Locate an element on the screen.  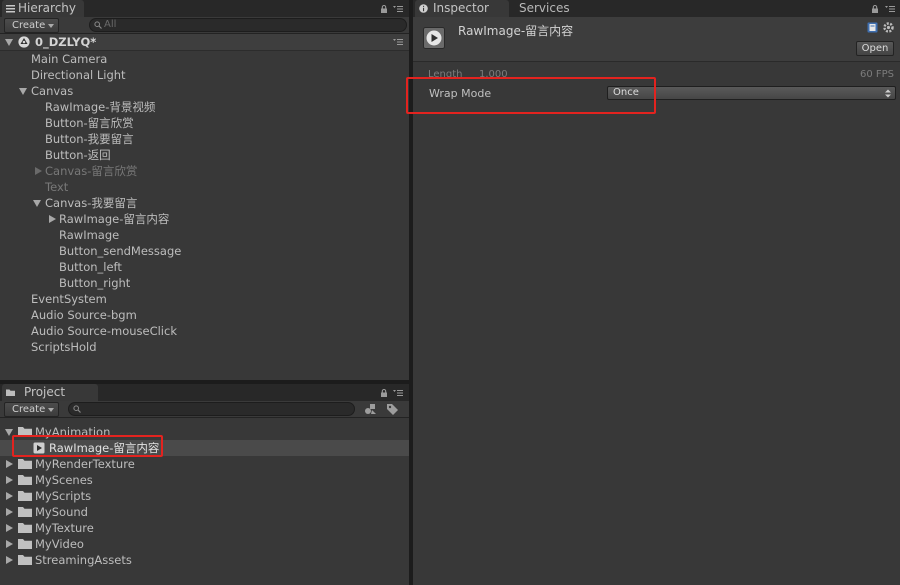
search-placeholder: All is located at coordinates (110, 24).